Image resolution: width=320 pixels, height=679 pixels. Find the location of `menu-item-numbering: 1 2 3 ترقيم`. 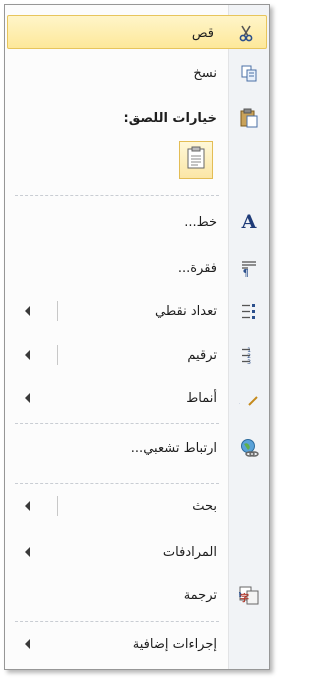

menu-item-numbering: 1 2 3 ترقيم is located at coordinates (137, 355).